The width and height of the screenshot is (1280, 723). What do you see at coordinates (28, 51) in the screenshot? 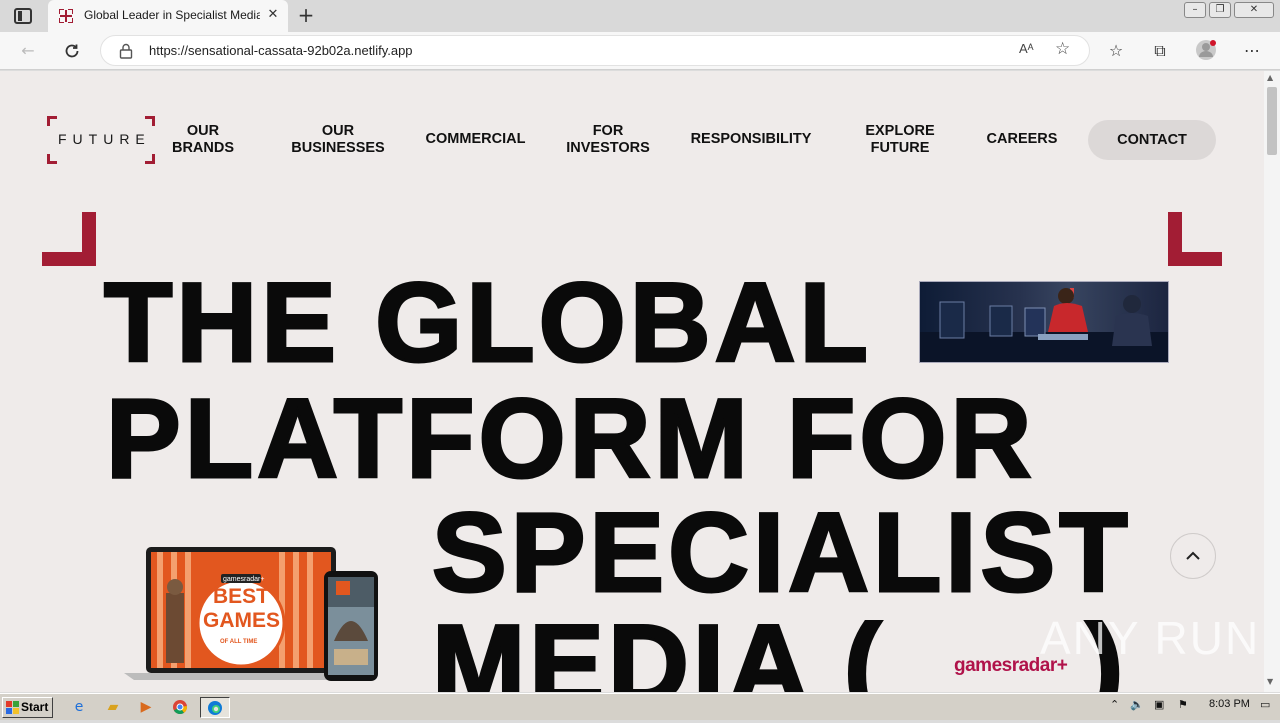
I see `back-arrow-icon: ←` at bounding box center [28, 51].